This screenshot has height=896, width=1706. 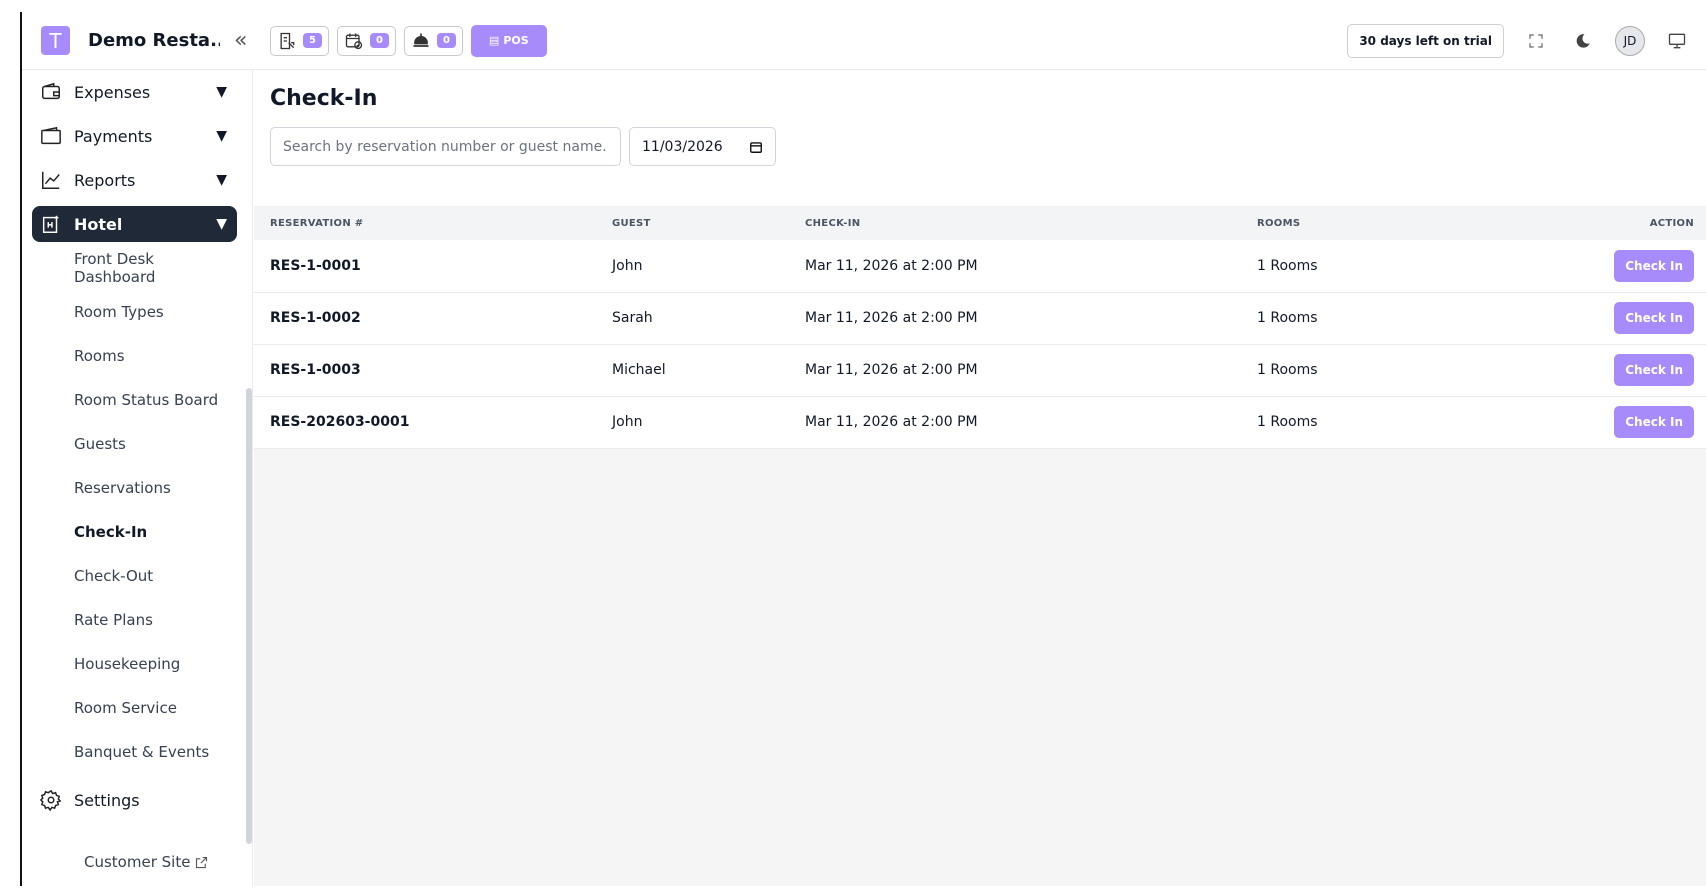 I want to click on guest-name: Sarah, so click(x=708, y=318).